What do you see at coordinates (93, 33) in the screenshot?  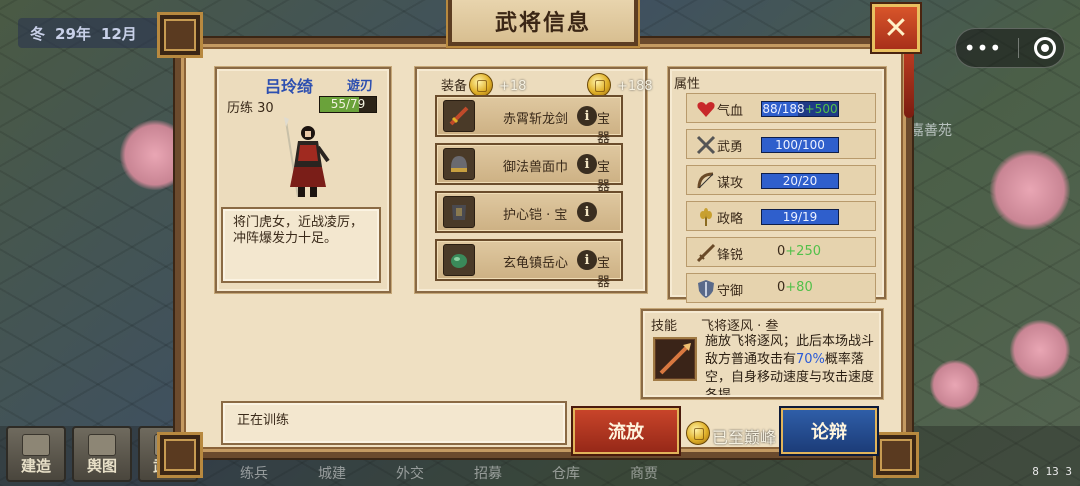 I see `date-display: 冬 29年 12月` at bounding box center [93, 33].